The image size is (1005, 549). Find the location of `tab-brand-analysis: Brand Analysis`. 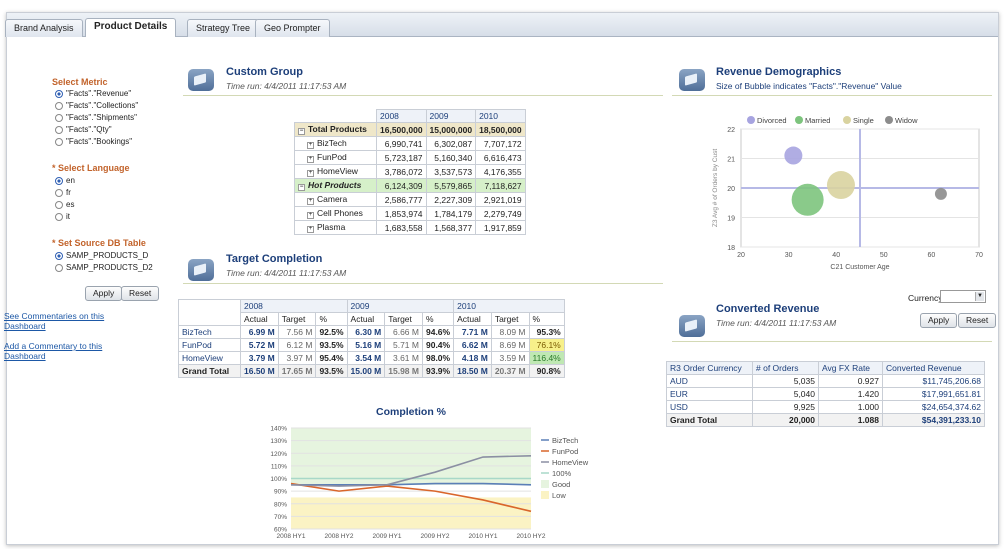

tab-brand-analysis: Brand Analysis is located at coordinates (44, 28).